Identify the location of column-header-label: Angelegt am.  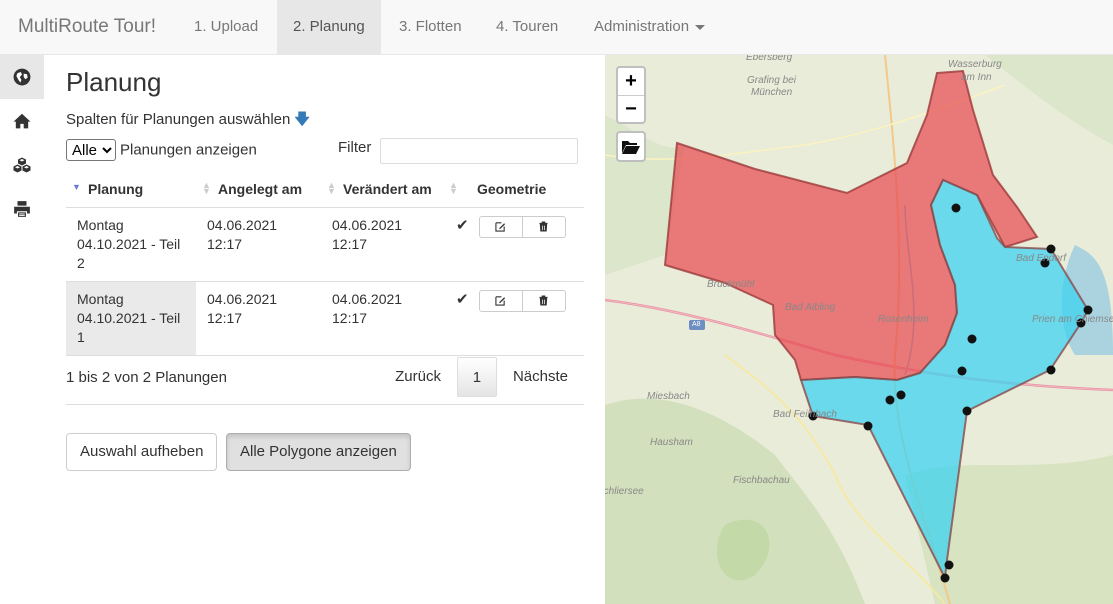
(260, 188).